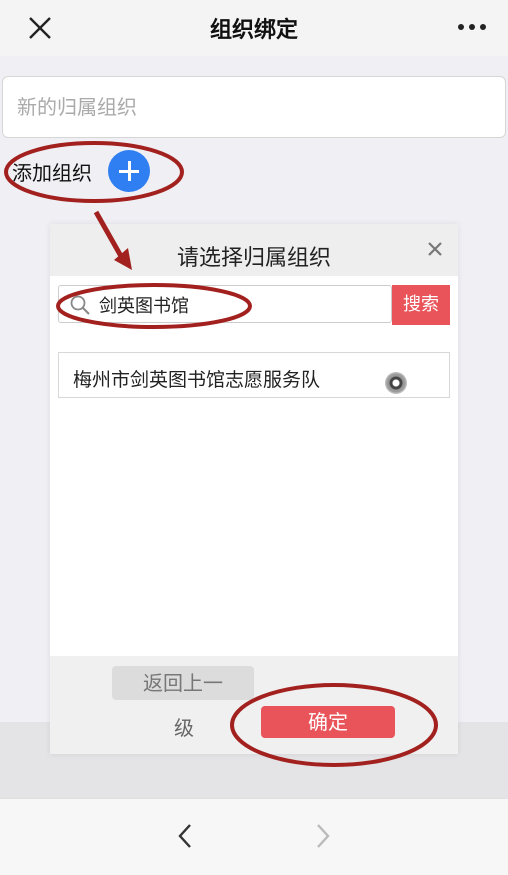 This screenshot has height=875, width=508. Describe the element at coordinates (328, 722) in the screenshot. I see `confirm-button: 确定` at that location.